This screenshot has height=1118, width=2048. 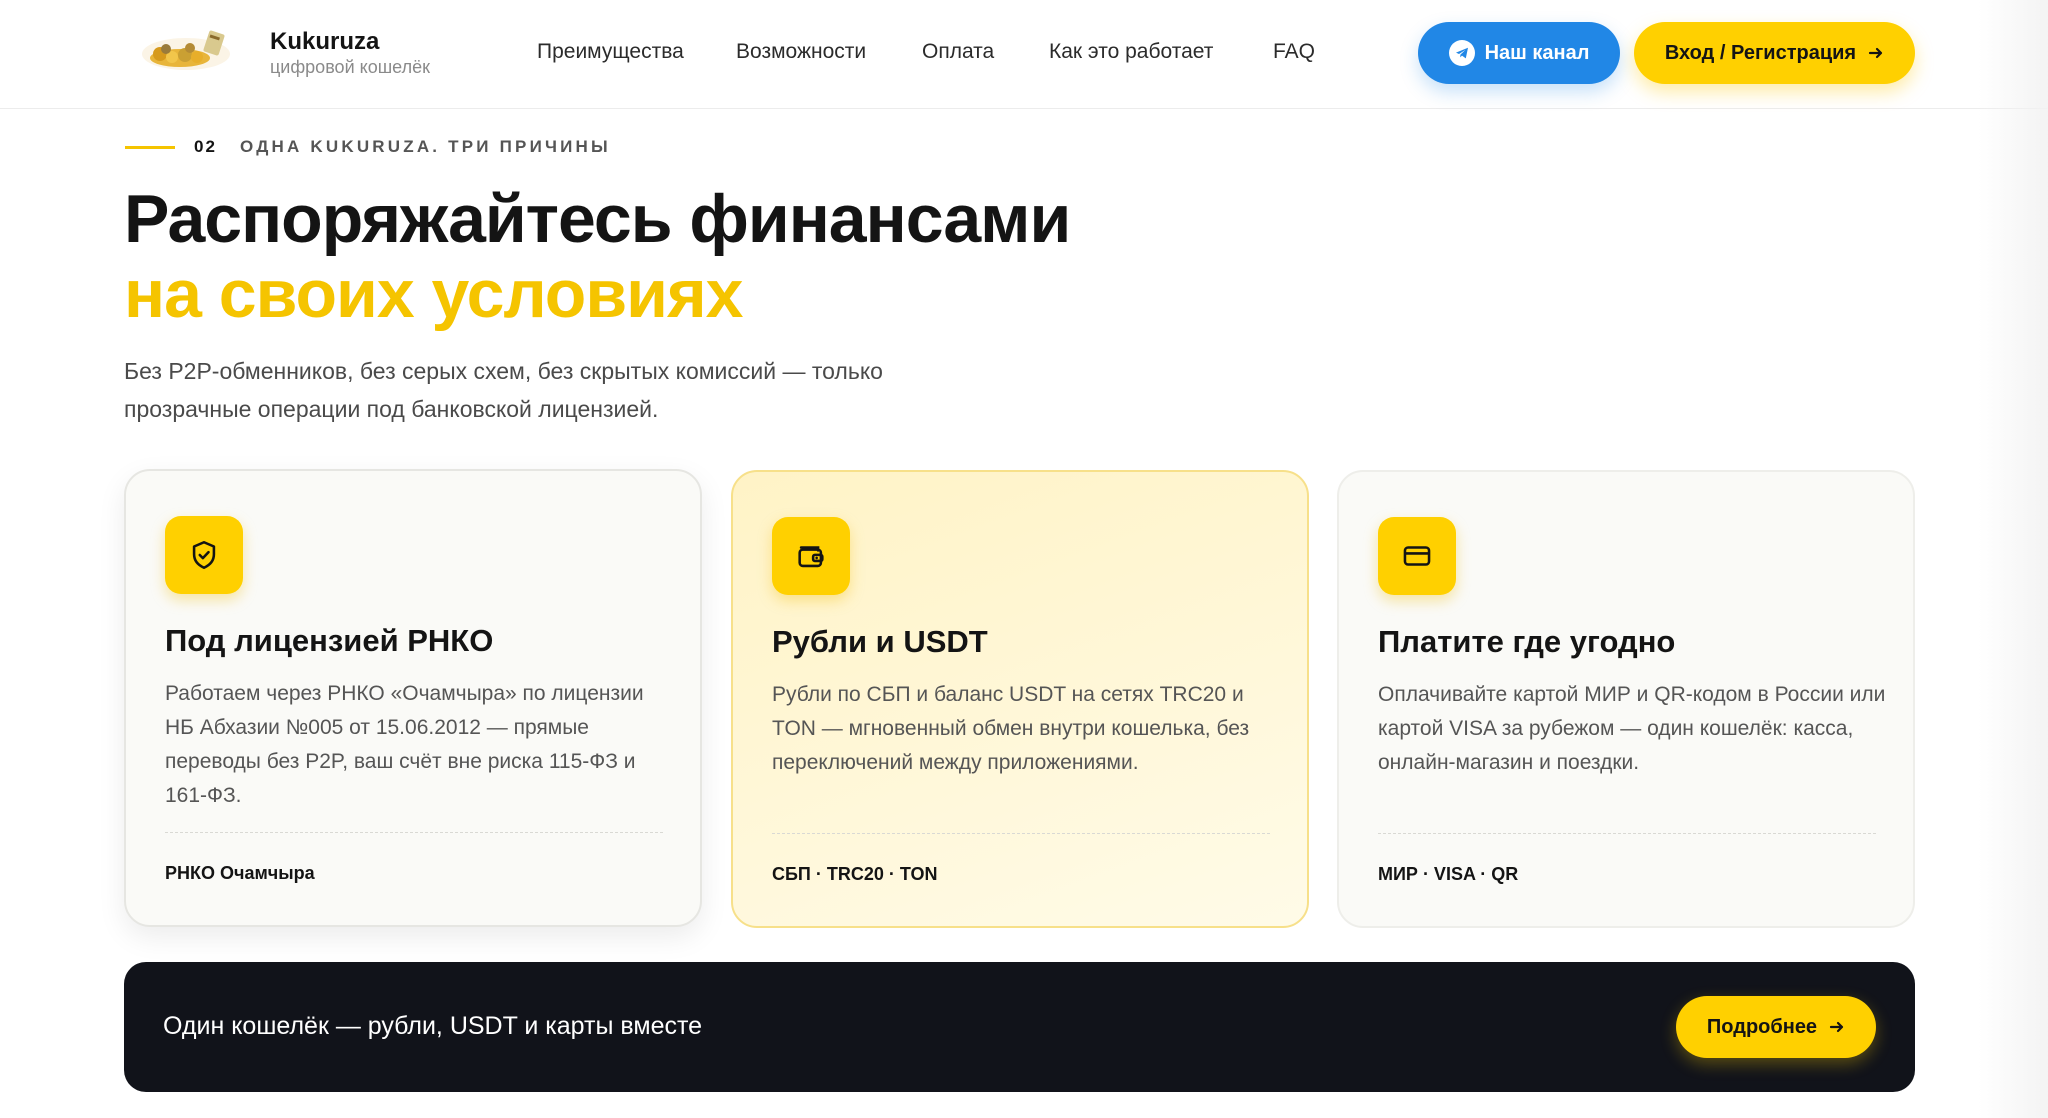 I want to click on nav-item-features: Возможности, so click(x=801, y=52).